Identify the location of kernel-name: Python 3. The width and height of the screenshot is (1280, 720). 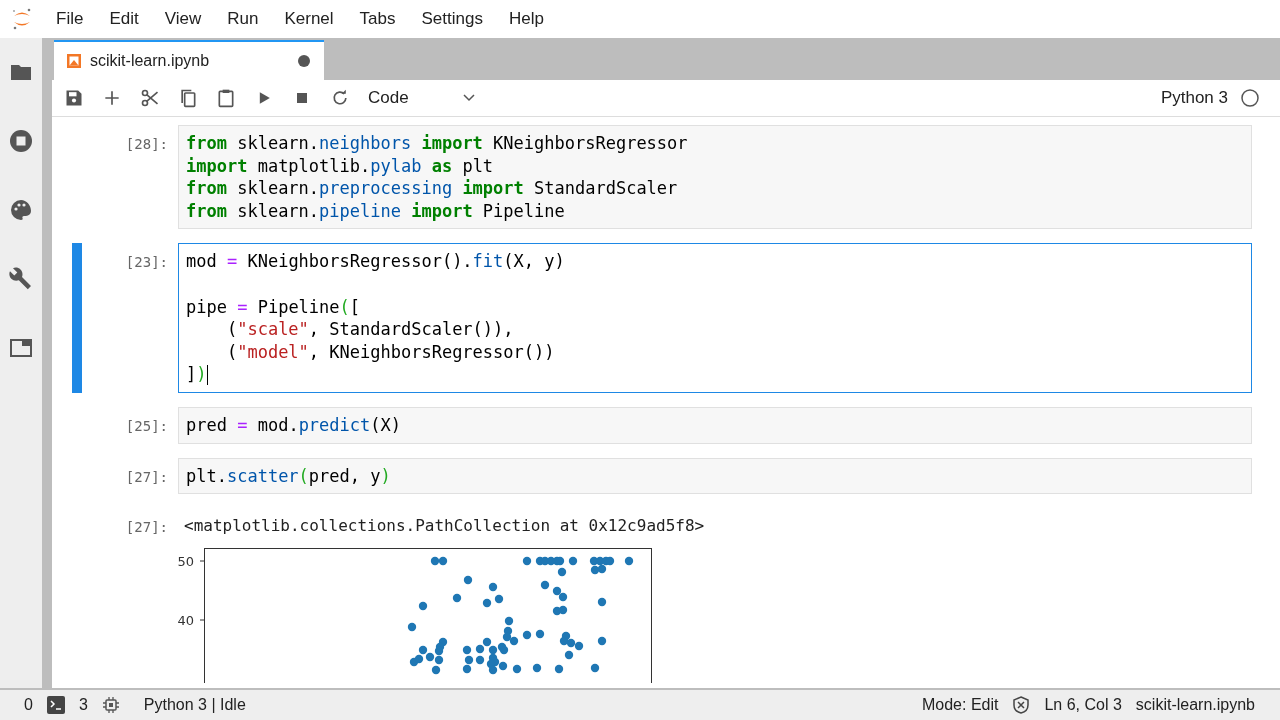
(1194, 98).